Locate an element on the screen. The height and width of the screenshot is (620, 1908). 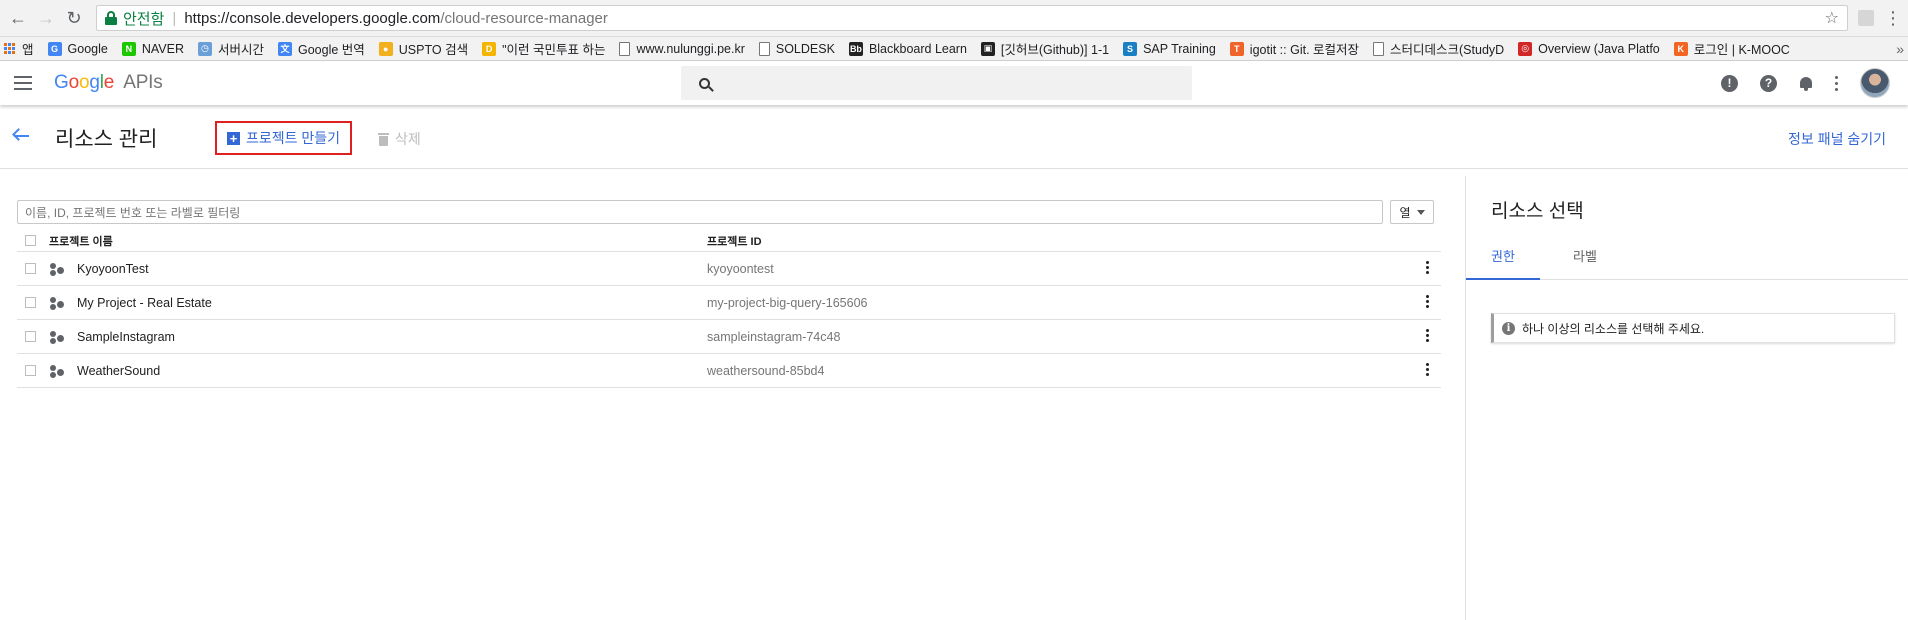
project-name: My Project - Real Estate is located at coordinates (144, 303).